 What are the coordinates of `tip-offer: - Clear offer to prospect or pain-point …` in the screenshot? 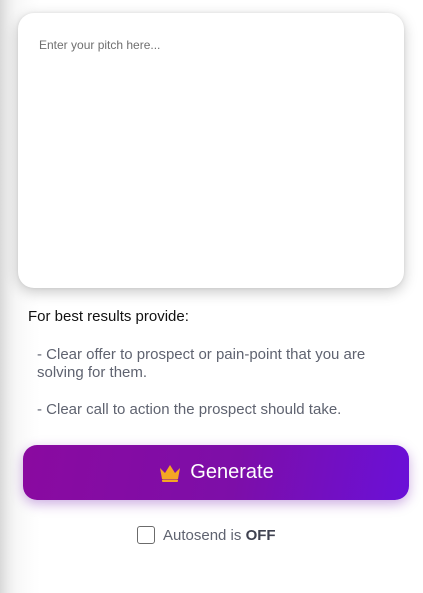 It's located at (201, 363).